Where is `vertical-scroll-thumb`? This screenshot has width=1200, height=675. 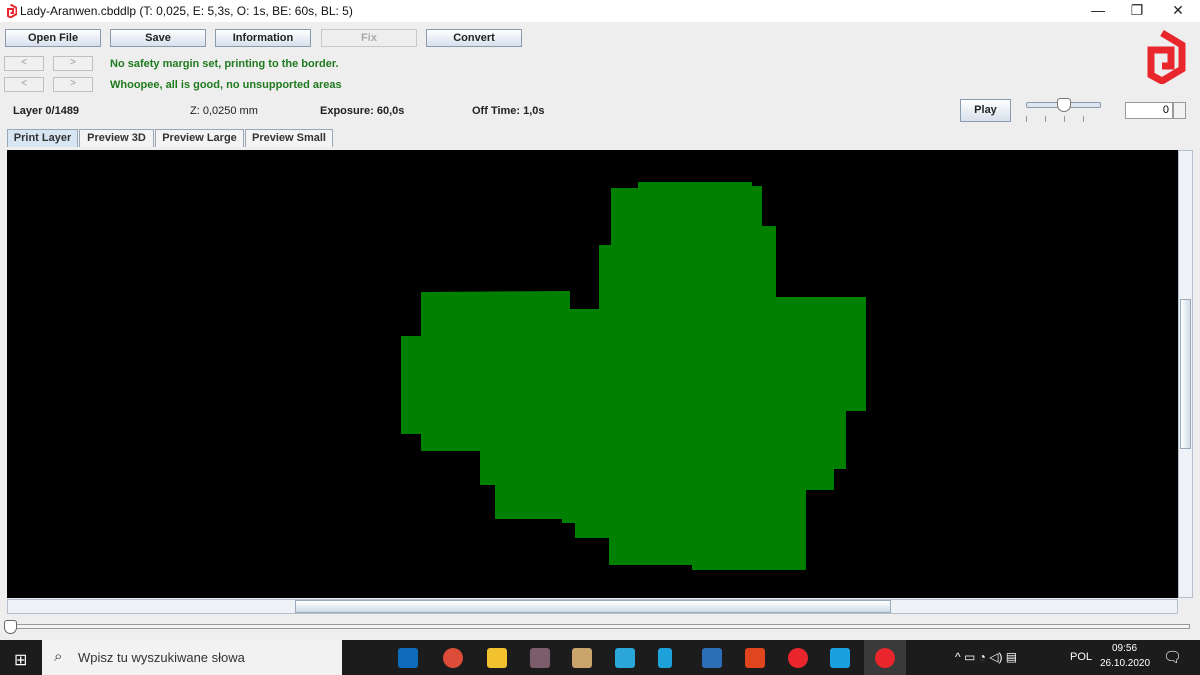 vertical-scroll-thumb is located at coordinates (1185, 374).